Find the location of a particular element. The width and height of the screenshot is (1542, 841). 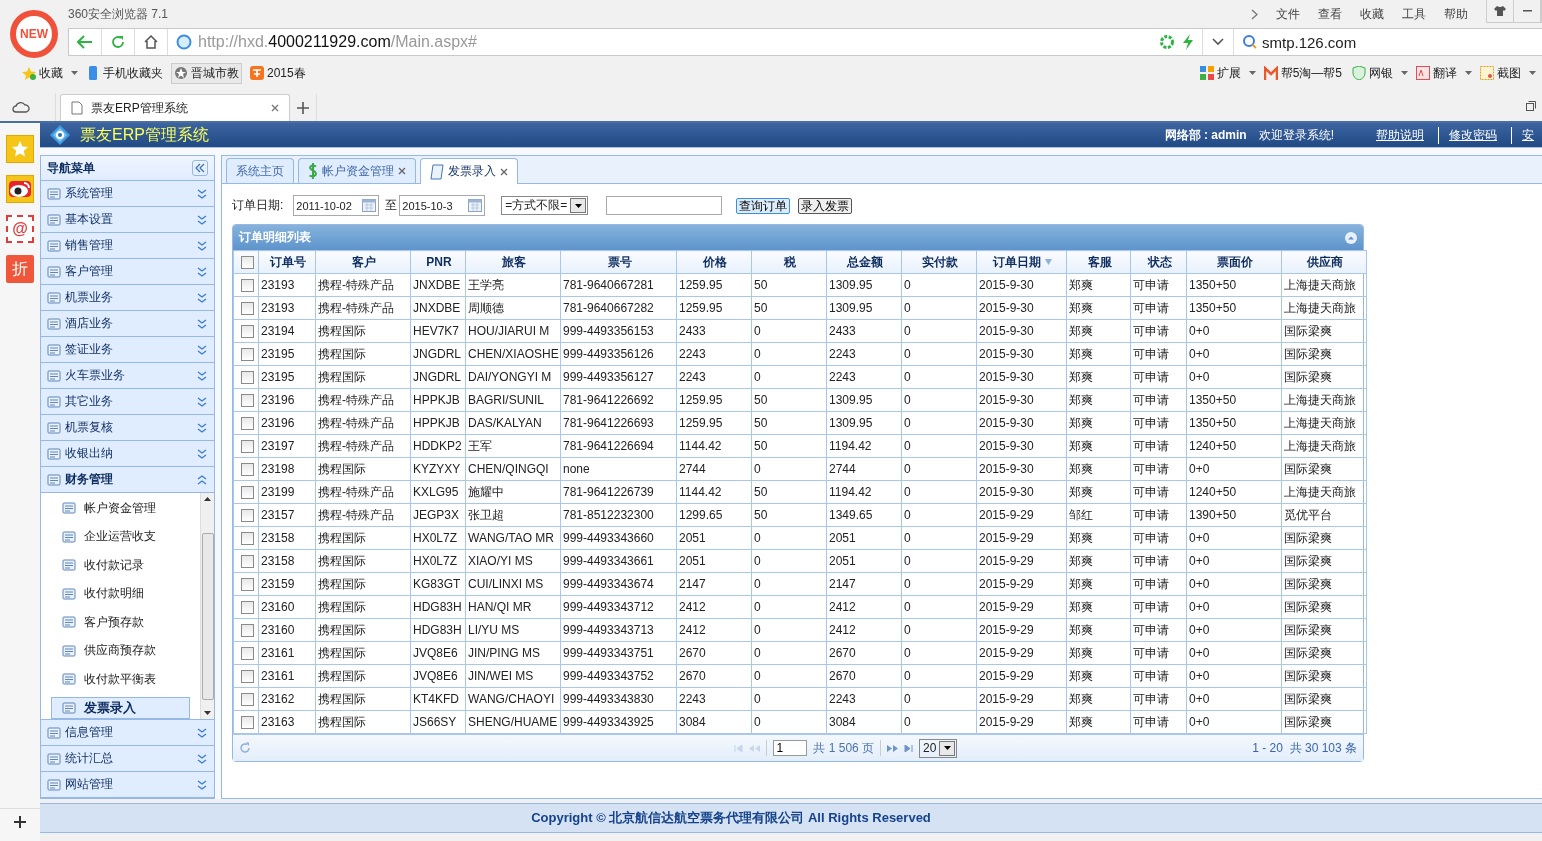

submenu-item: 供应商预存款 is located at coordinates (120, 650).